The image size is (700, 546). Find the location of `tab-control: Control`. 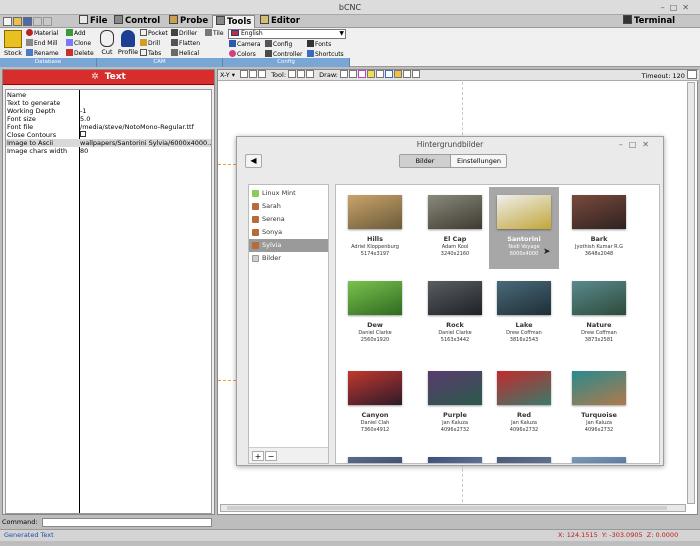

tab-control: Control is located at coordinates (137, 21).